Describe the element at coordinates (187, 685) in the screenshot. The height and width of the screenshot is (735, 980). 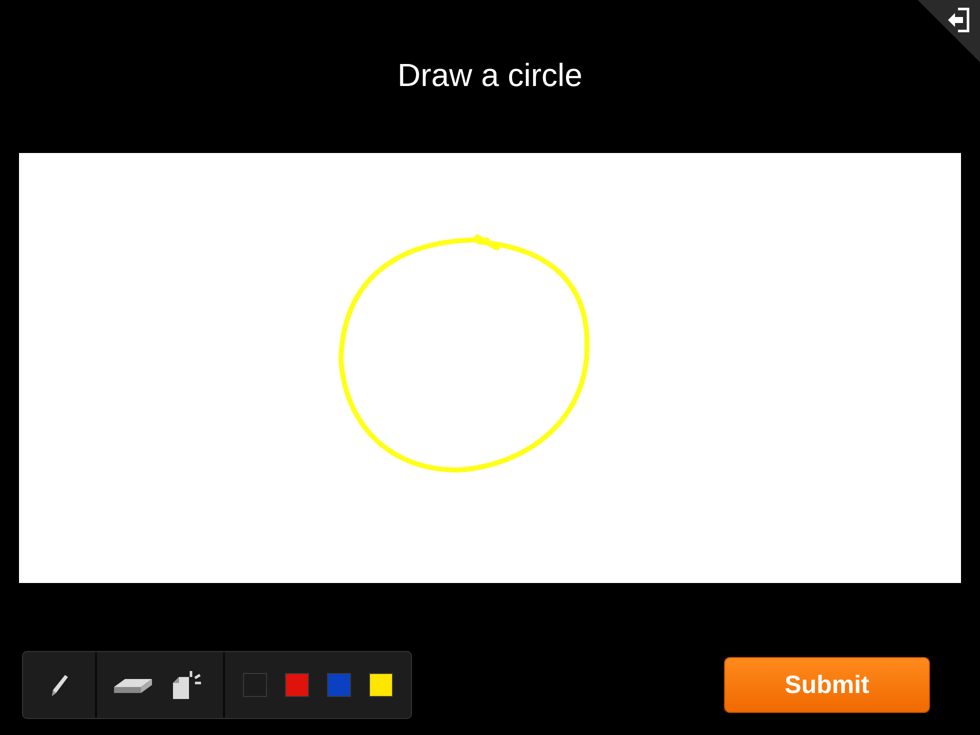
I see `blank-page-icon` at that location.